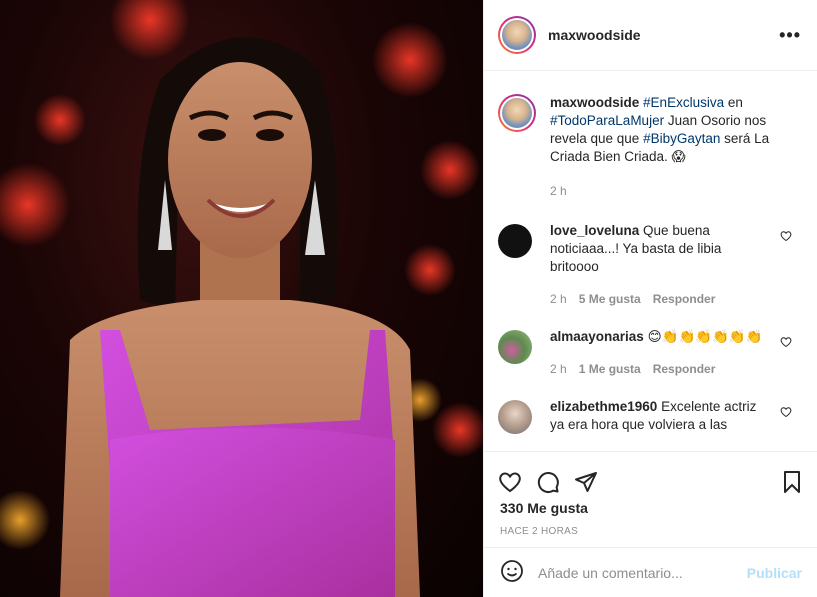 This screenshot has height=597, width=817. Describe the element at coordinates (594, 35) in the screenshot. I see `author-username: maxwoodside` at that location.